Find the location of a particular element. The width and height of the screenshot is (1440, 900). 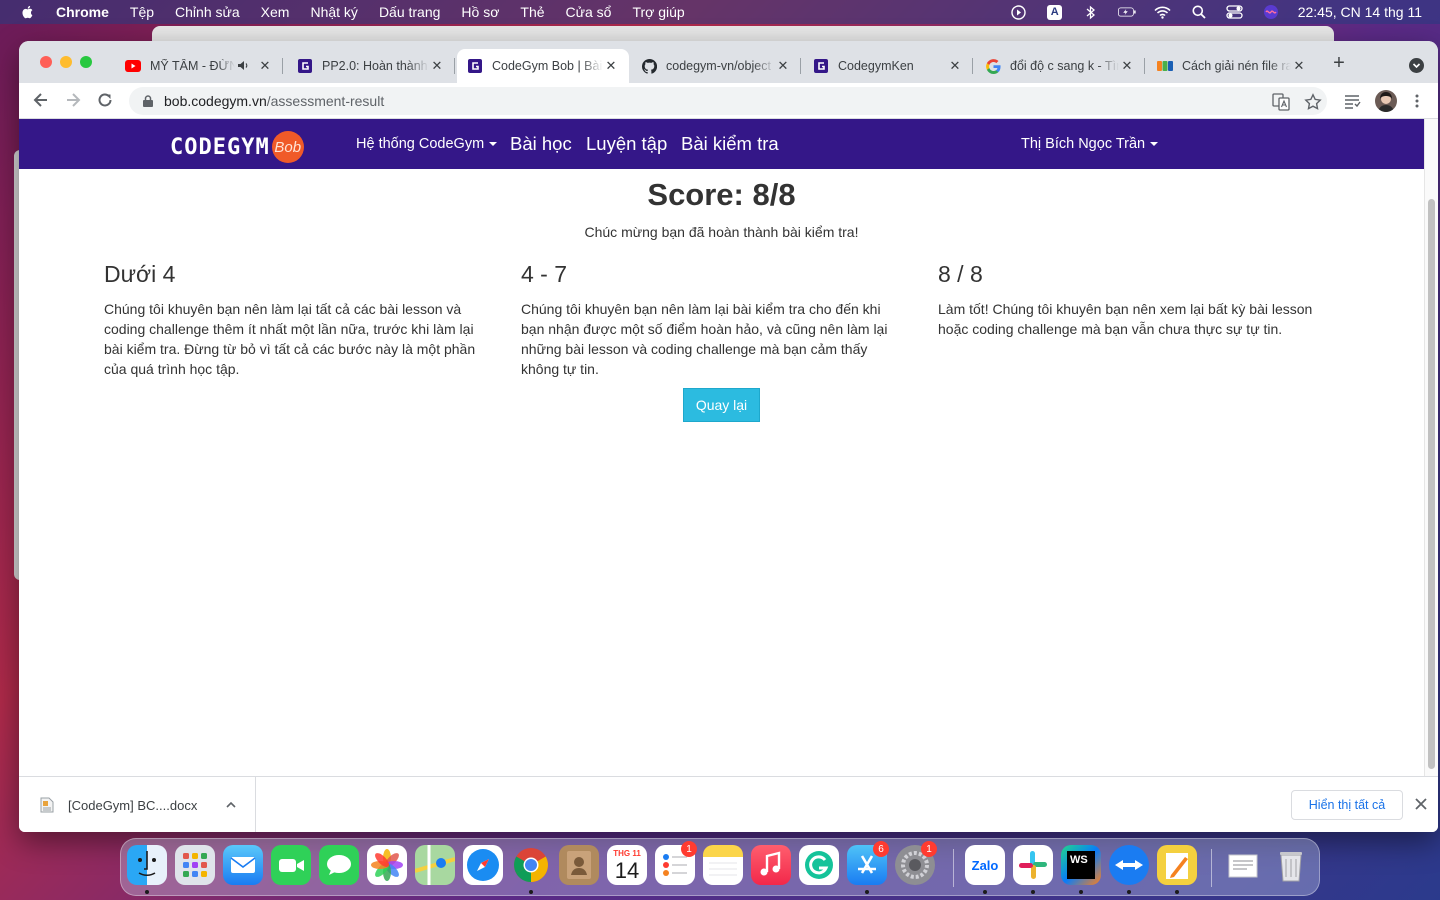

spotlight-search-icon is located at coordinates (1199, 12).